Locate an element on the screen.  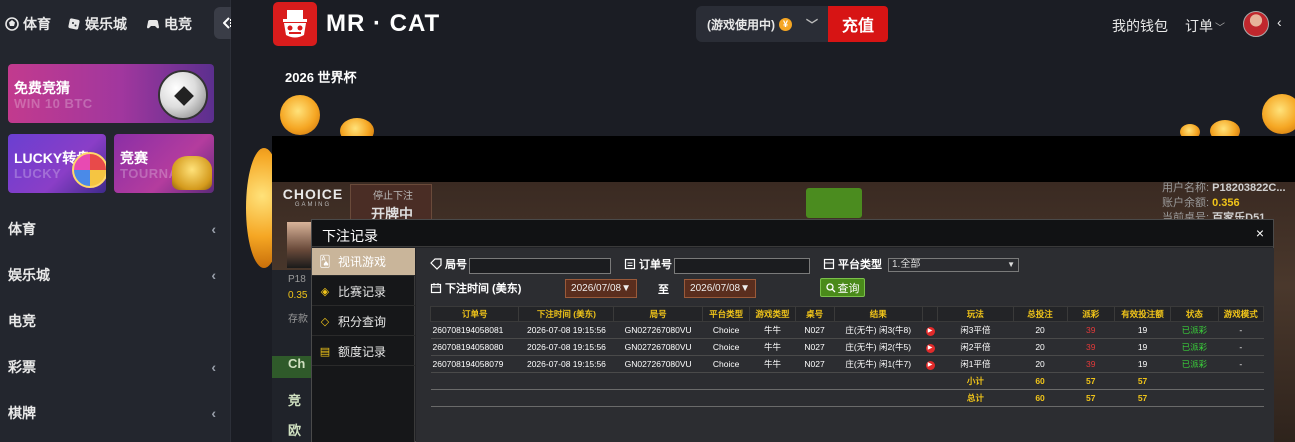
total-spacer is located at coordinates (684, 398).